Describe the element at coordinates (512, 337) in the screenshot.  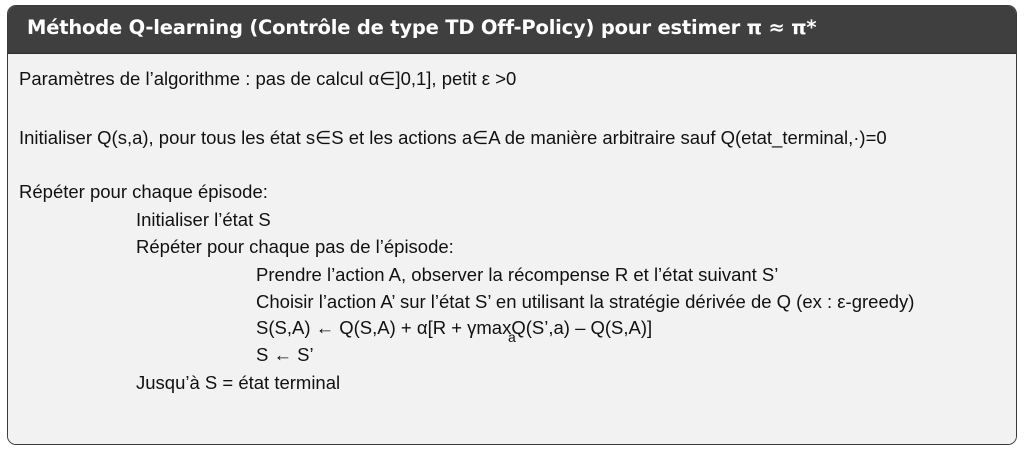
I see `max-subscript: a` at that location.